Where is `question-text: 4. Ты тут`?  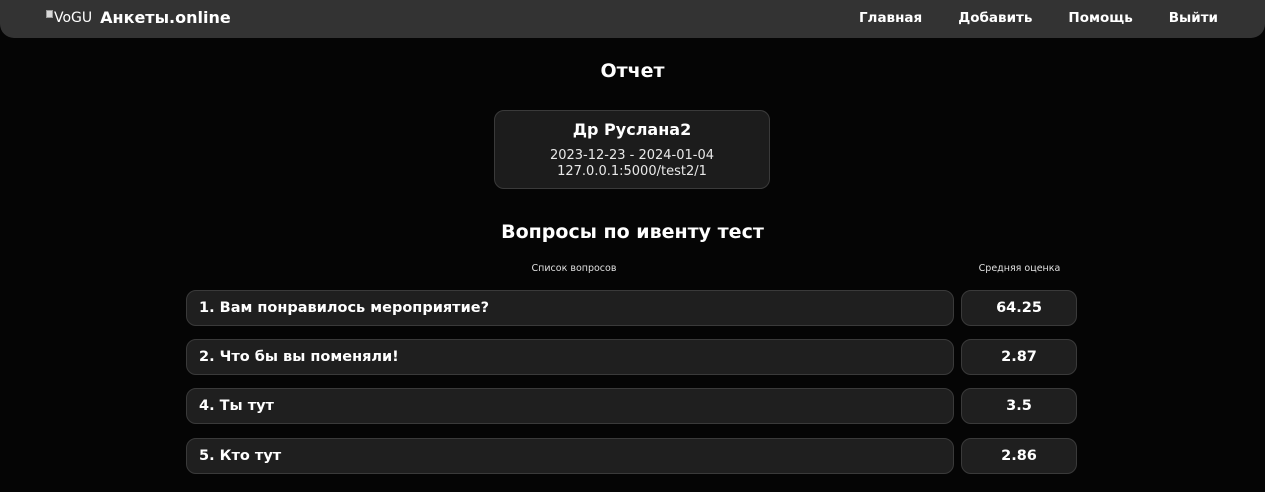 question-text: 4. Ты тут is located at coordinates (570, 406).